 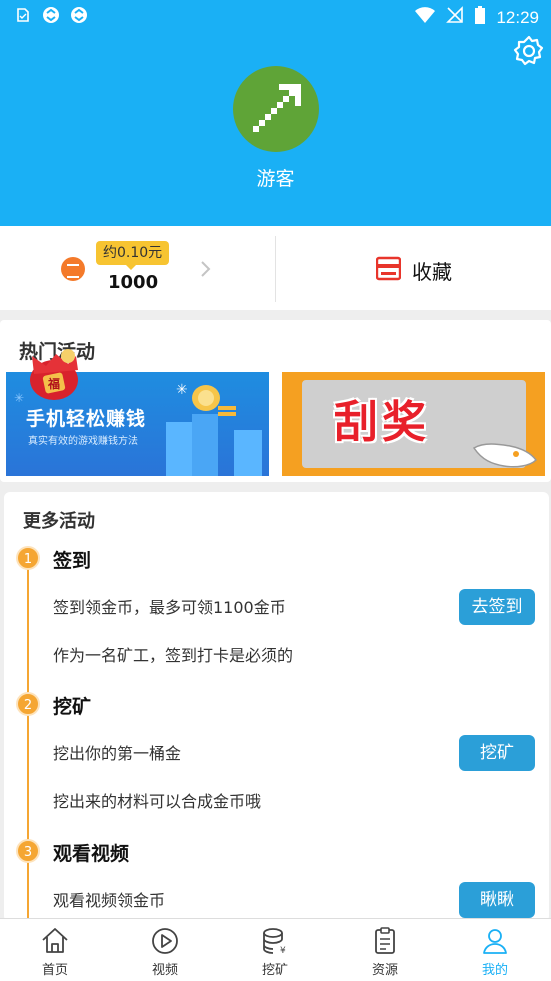 I want to click on nav-resources: 资源, so click(x=385, y=950).